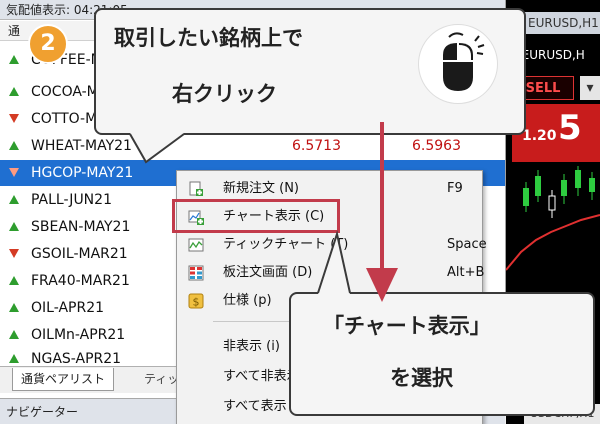 The height and width of the screenshot is (424, 600). Describe the element at coordinates (286, 244) in the screenshot. I see `menu-item-label: ティックチャート (T)` at that location.